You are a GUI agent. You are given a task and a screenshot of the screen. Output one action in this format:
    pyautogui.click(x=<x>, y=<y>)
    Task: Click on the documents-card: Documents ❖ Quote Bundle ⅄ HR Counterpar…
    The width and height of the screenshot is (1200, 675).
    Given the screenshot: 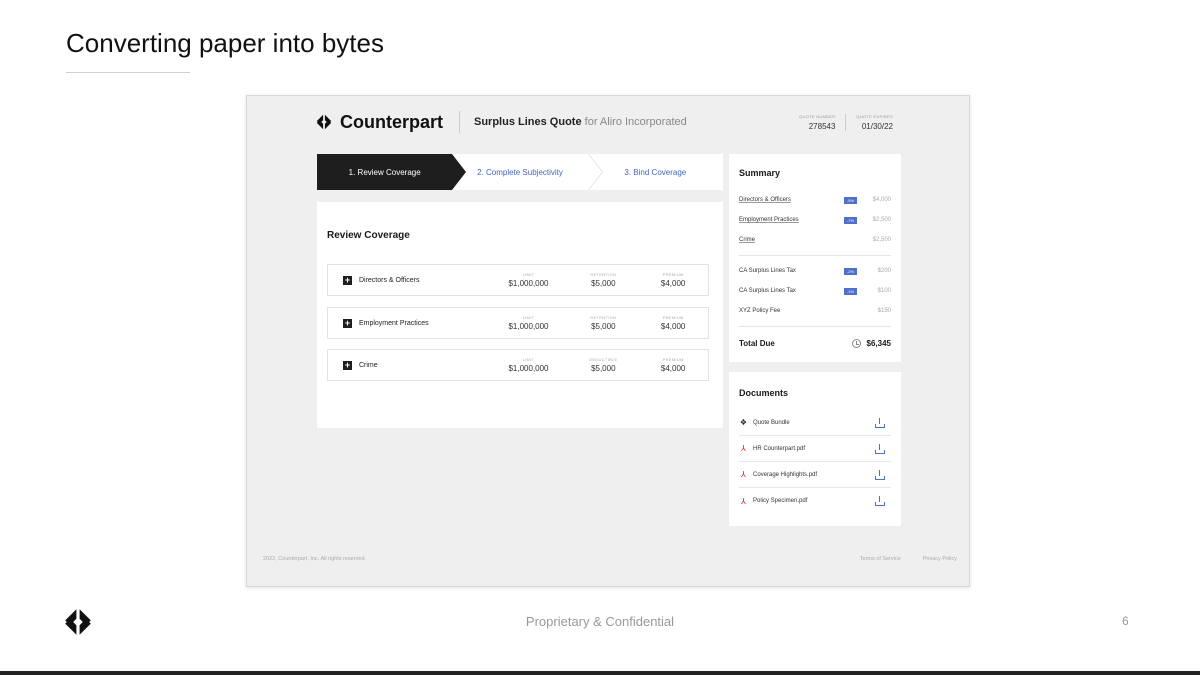 What is the action you would take?
    pyautogui.click(x=815, y=449)
    